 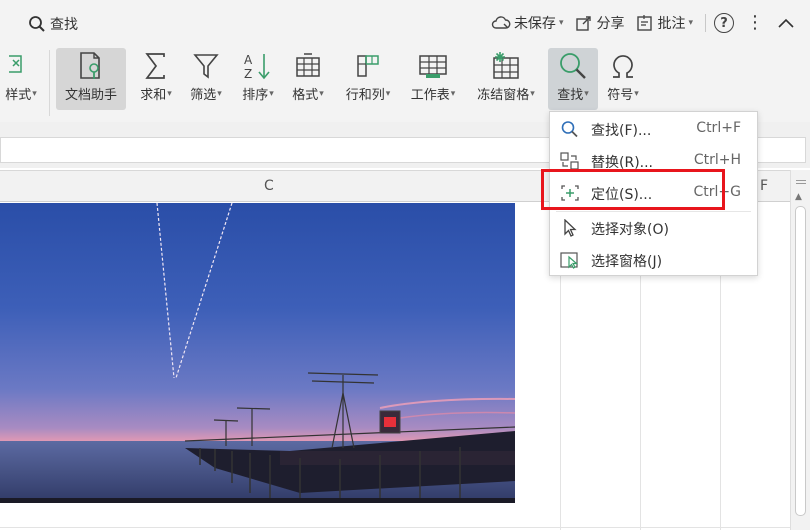 What do you see at coordinates (724, 23) in the screenshot?
I see `help-icon: ?` at bounding box center [724, 23].